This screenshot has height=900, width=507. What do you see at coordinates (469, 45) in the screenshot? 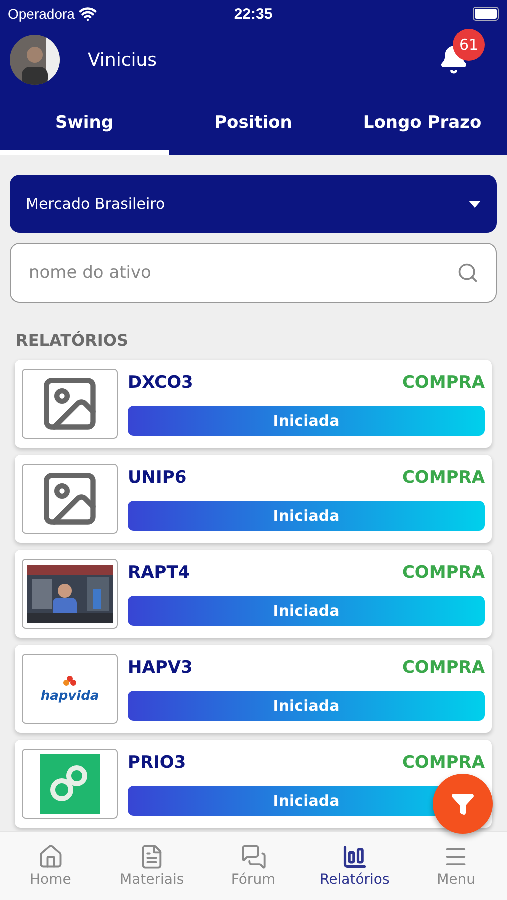
I see `notification-count: 61` at bounding box center [469, 45].